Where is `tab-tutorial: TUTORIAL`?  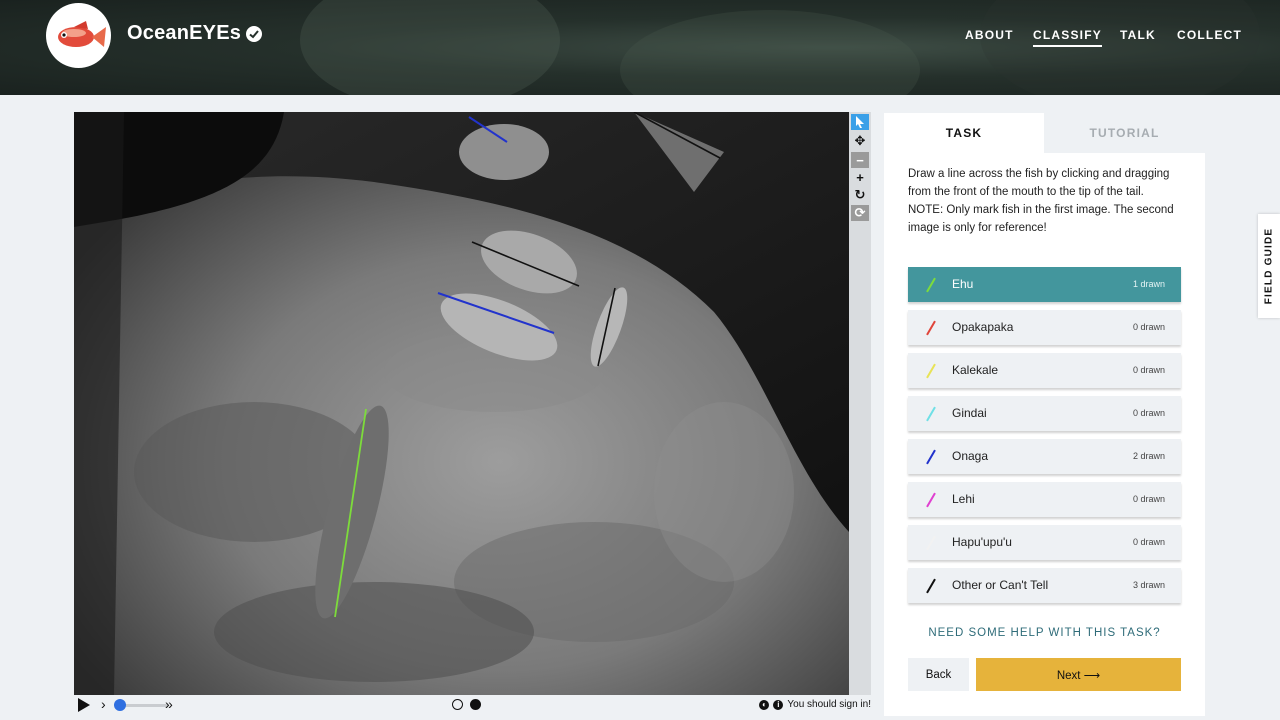
tab-tutorial: TUTORIAL is located at coordinates (1124, 133).